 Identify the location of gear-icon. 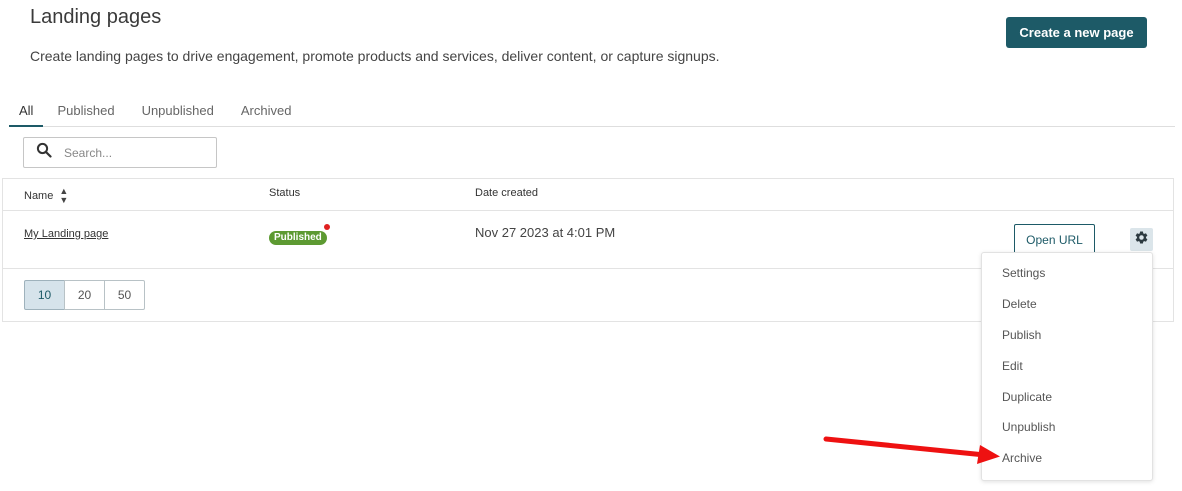
(1141, 240).